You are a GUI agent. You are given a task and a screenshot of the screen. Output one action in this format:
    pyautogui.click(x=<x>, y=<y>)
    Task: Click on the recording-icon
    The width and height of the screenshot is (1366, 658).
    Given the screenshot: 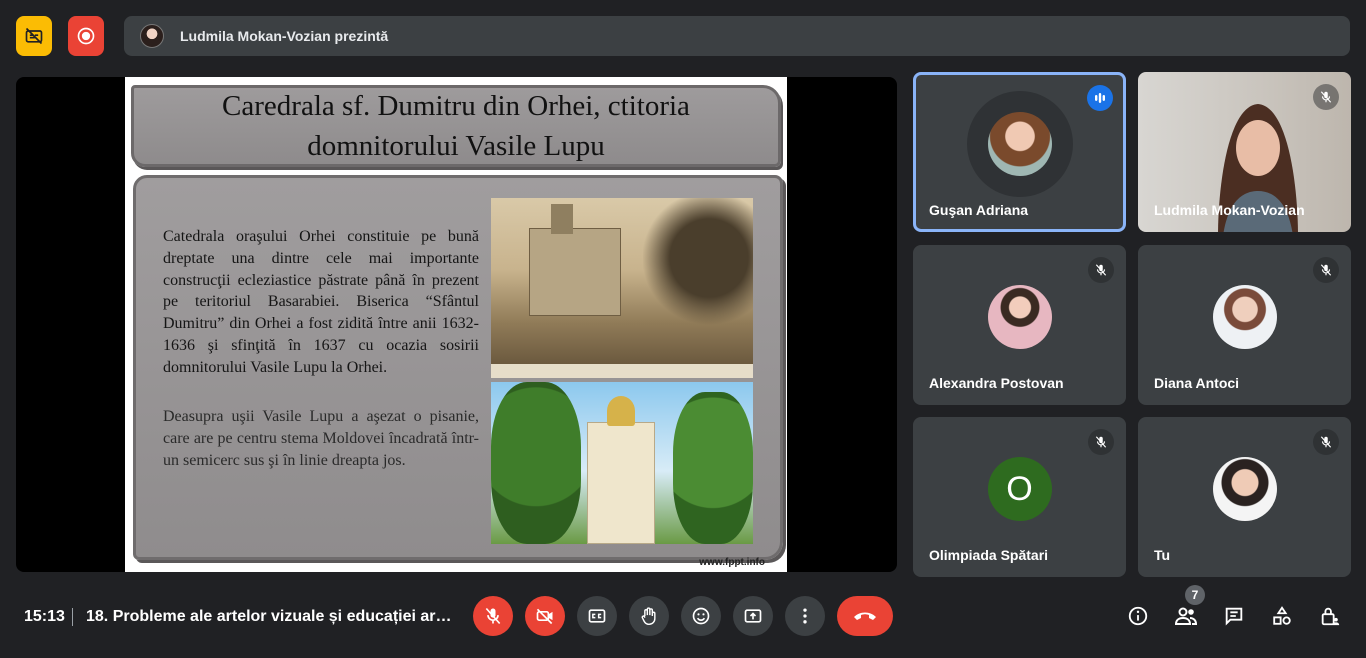 What is the action you would take?
    pyautogui.click(x=86, y=36)
    